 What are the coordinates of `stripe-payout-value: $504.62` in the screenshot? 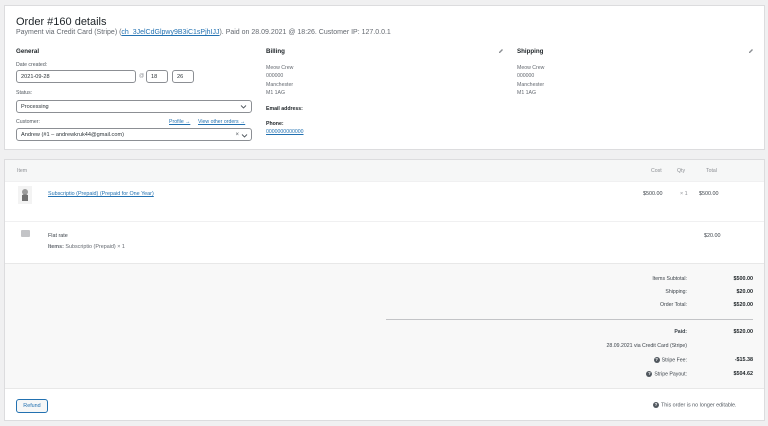 It's located at (743, 374).